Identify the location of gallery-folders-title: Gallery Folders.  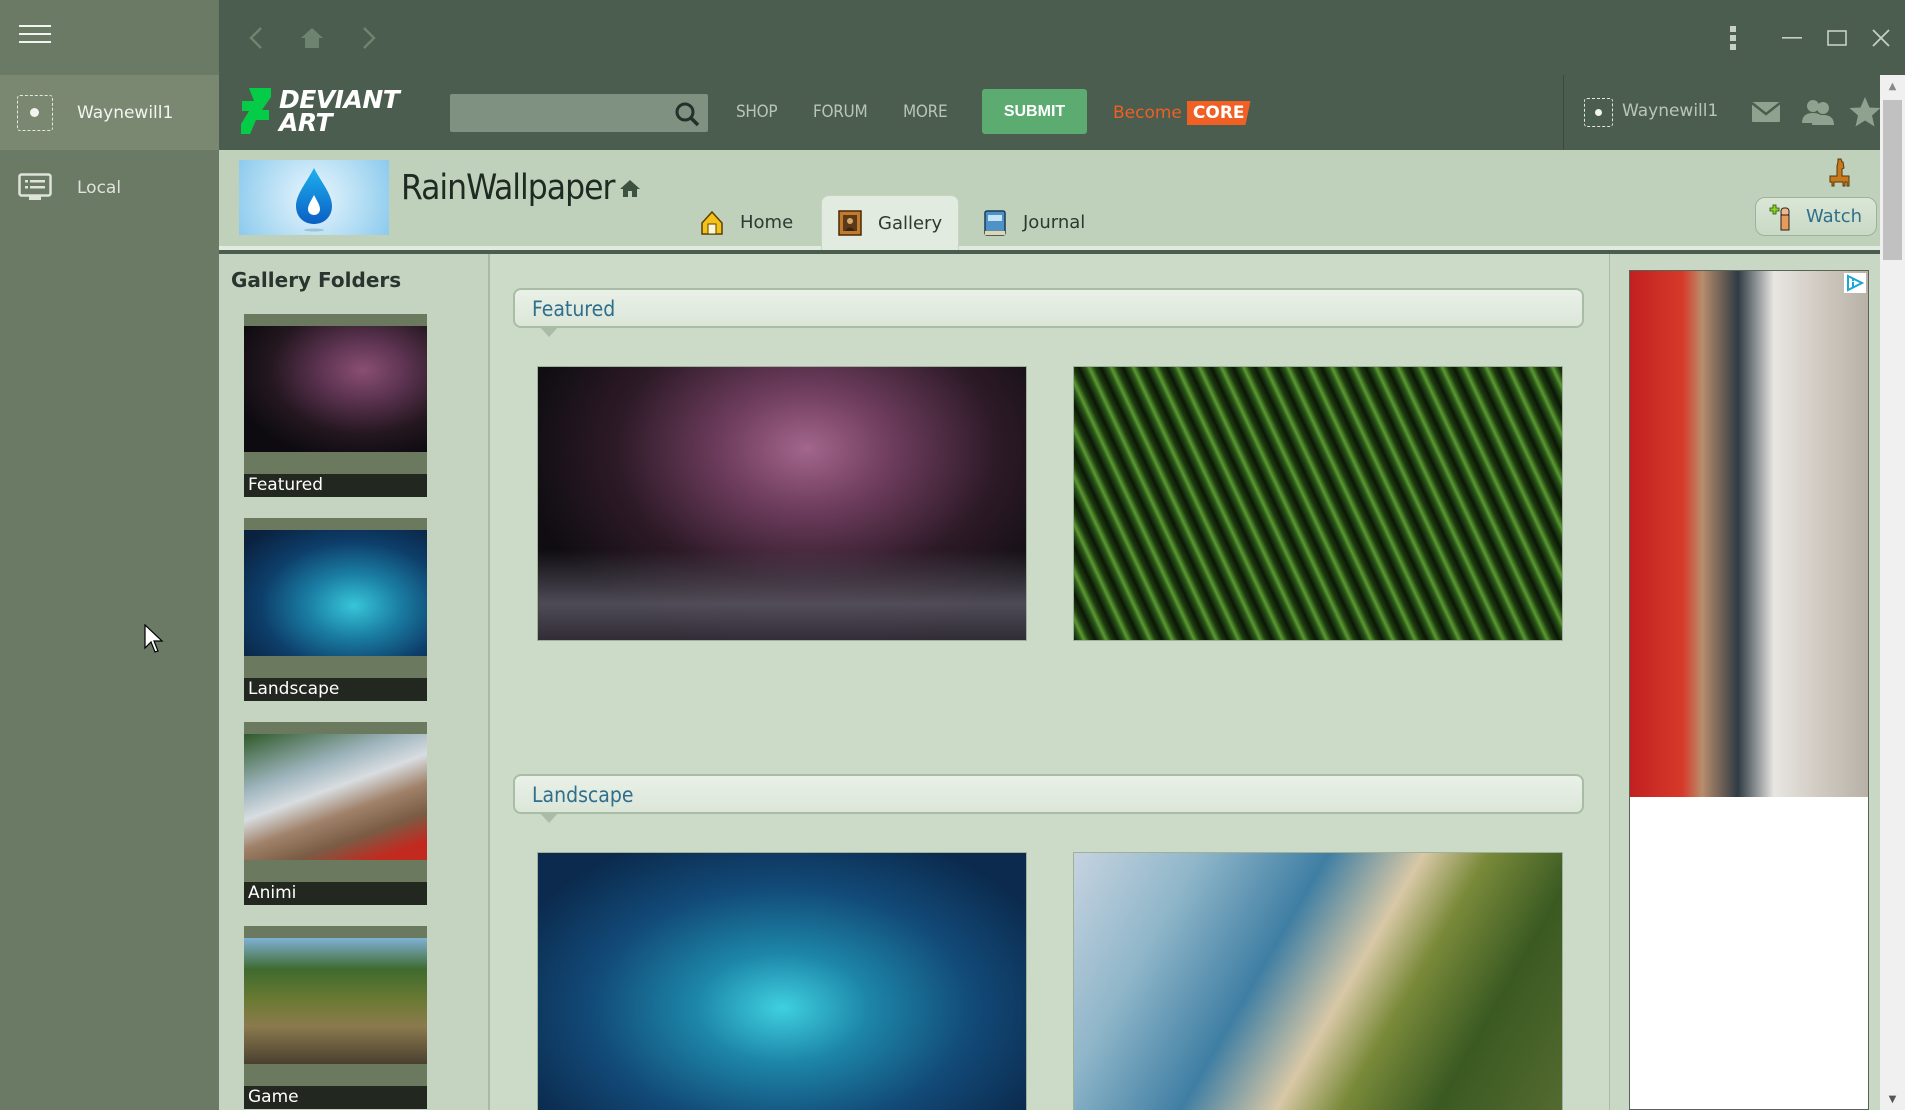
(316, 280).